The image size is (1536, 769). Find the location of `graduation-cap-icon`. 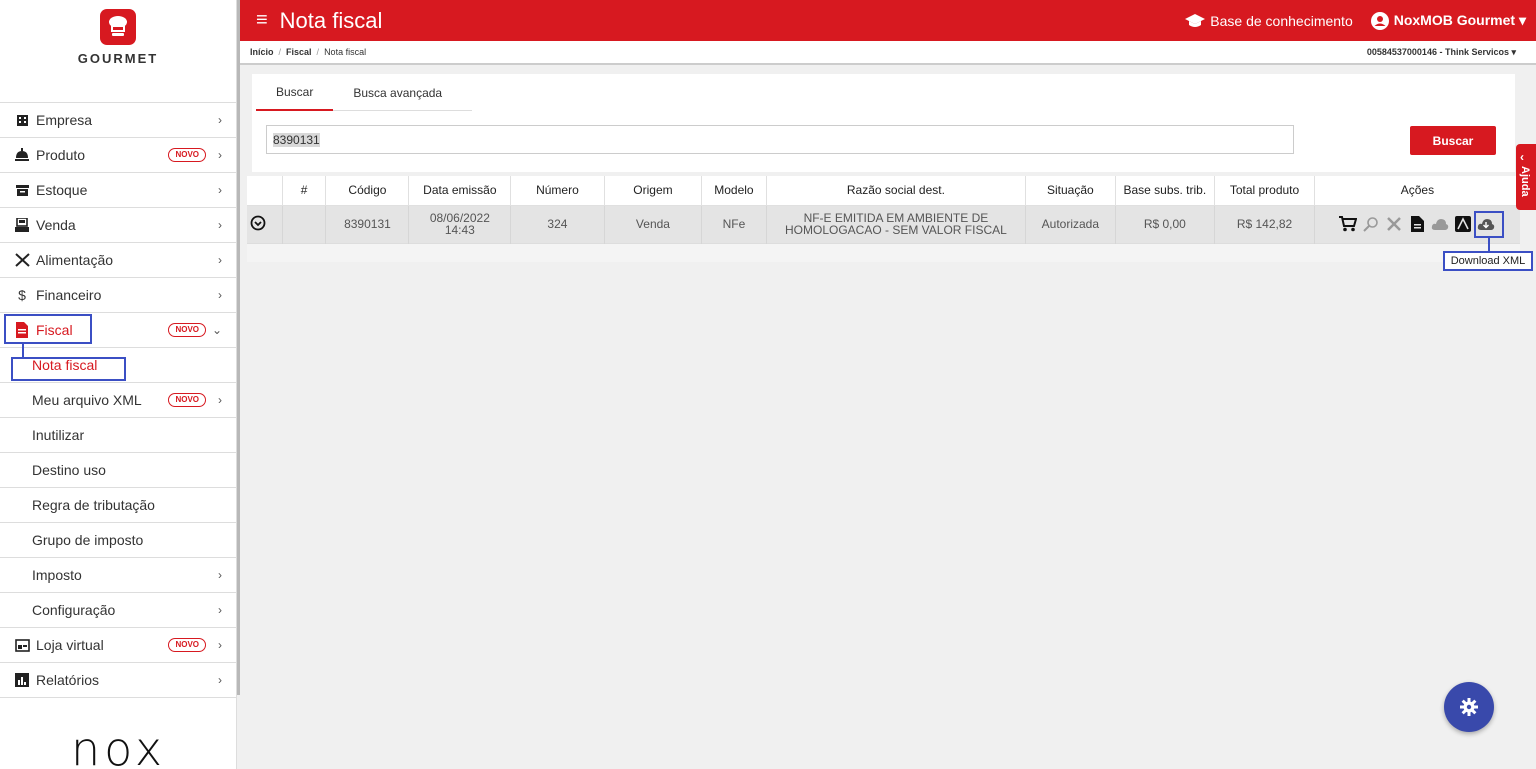

graduation-cap-icon is located at coordinates (1195, 20).